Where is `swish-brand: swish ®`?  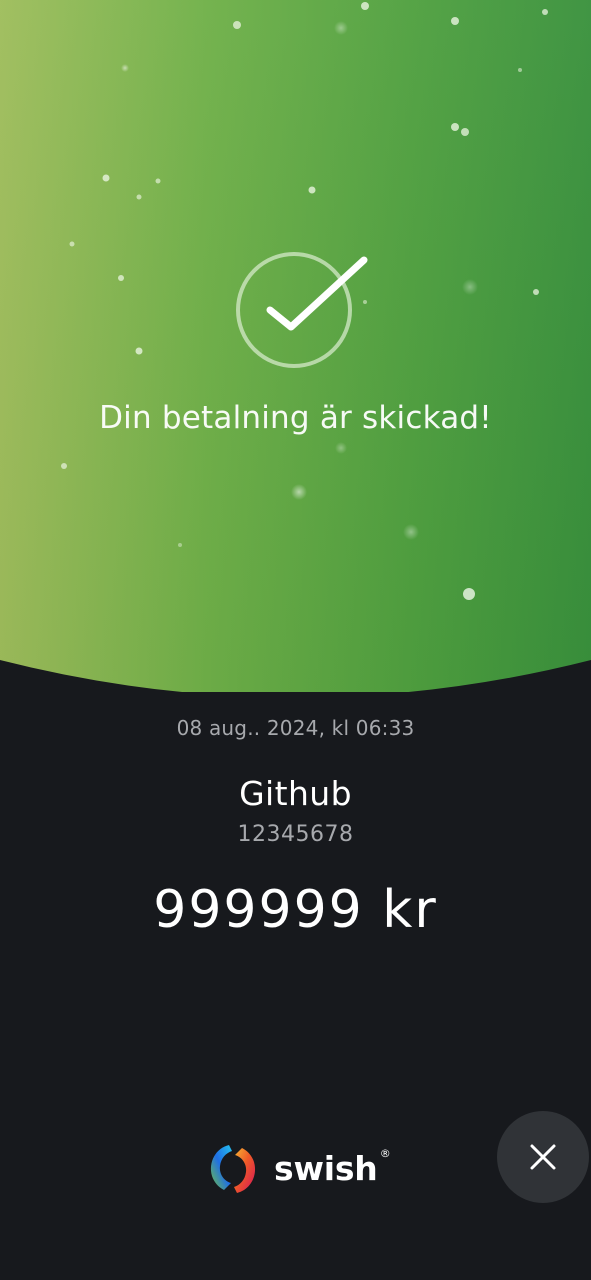
swish-brand: swish ® is located at coordinates (297, 1169).